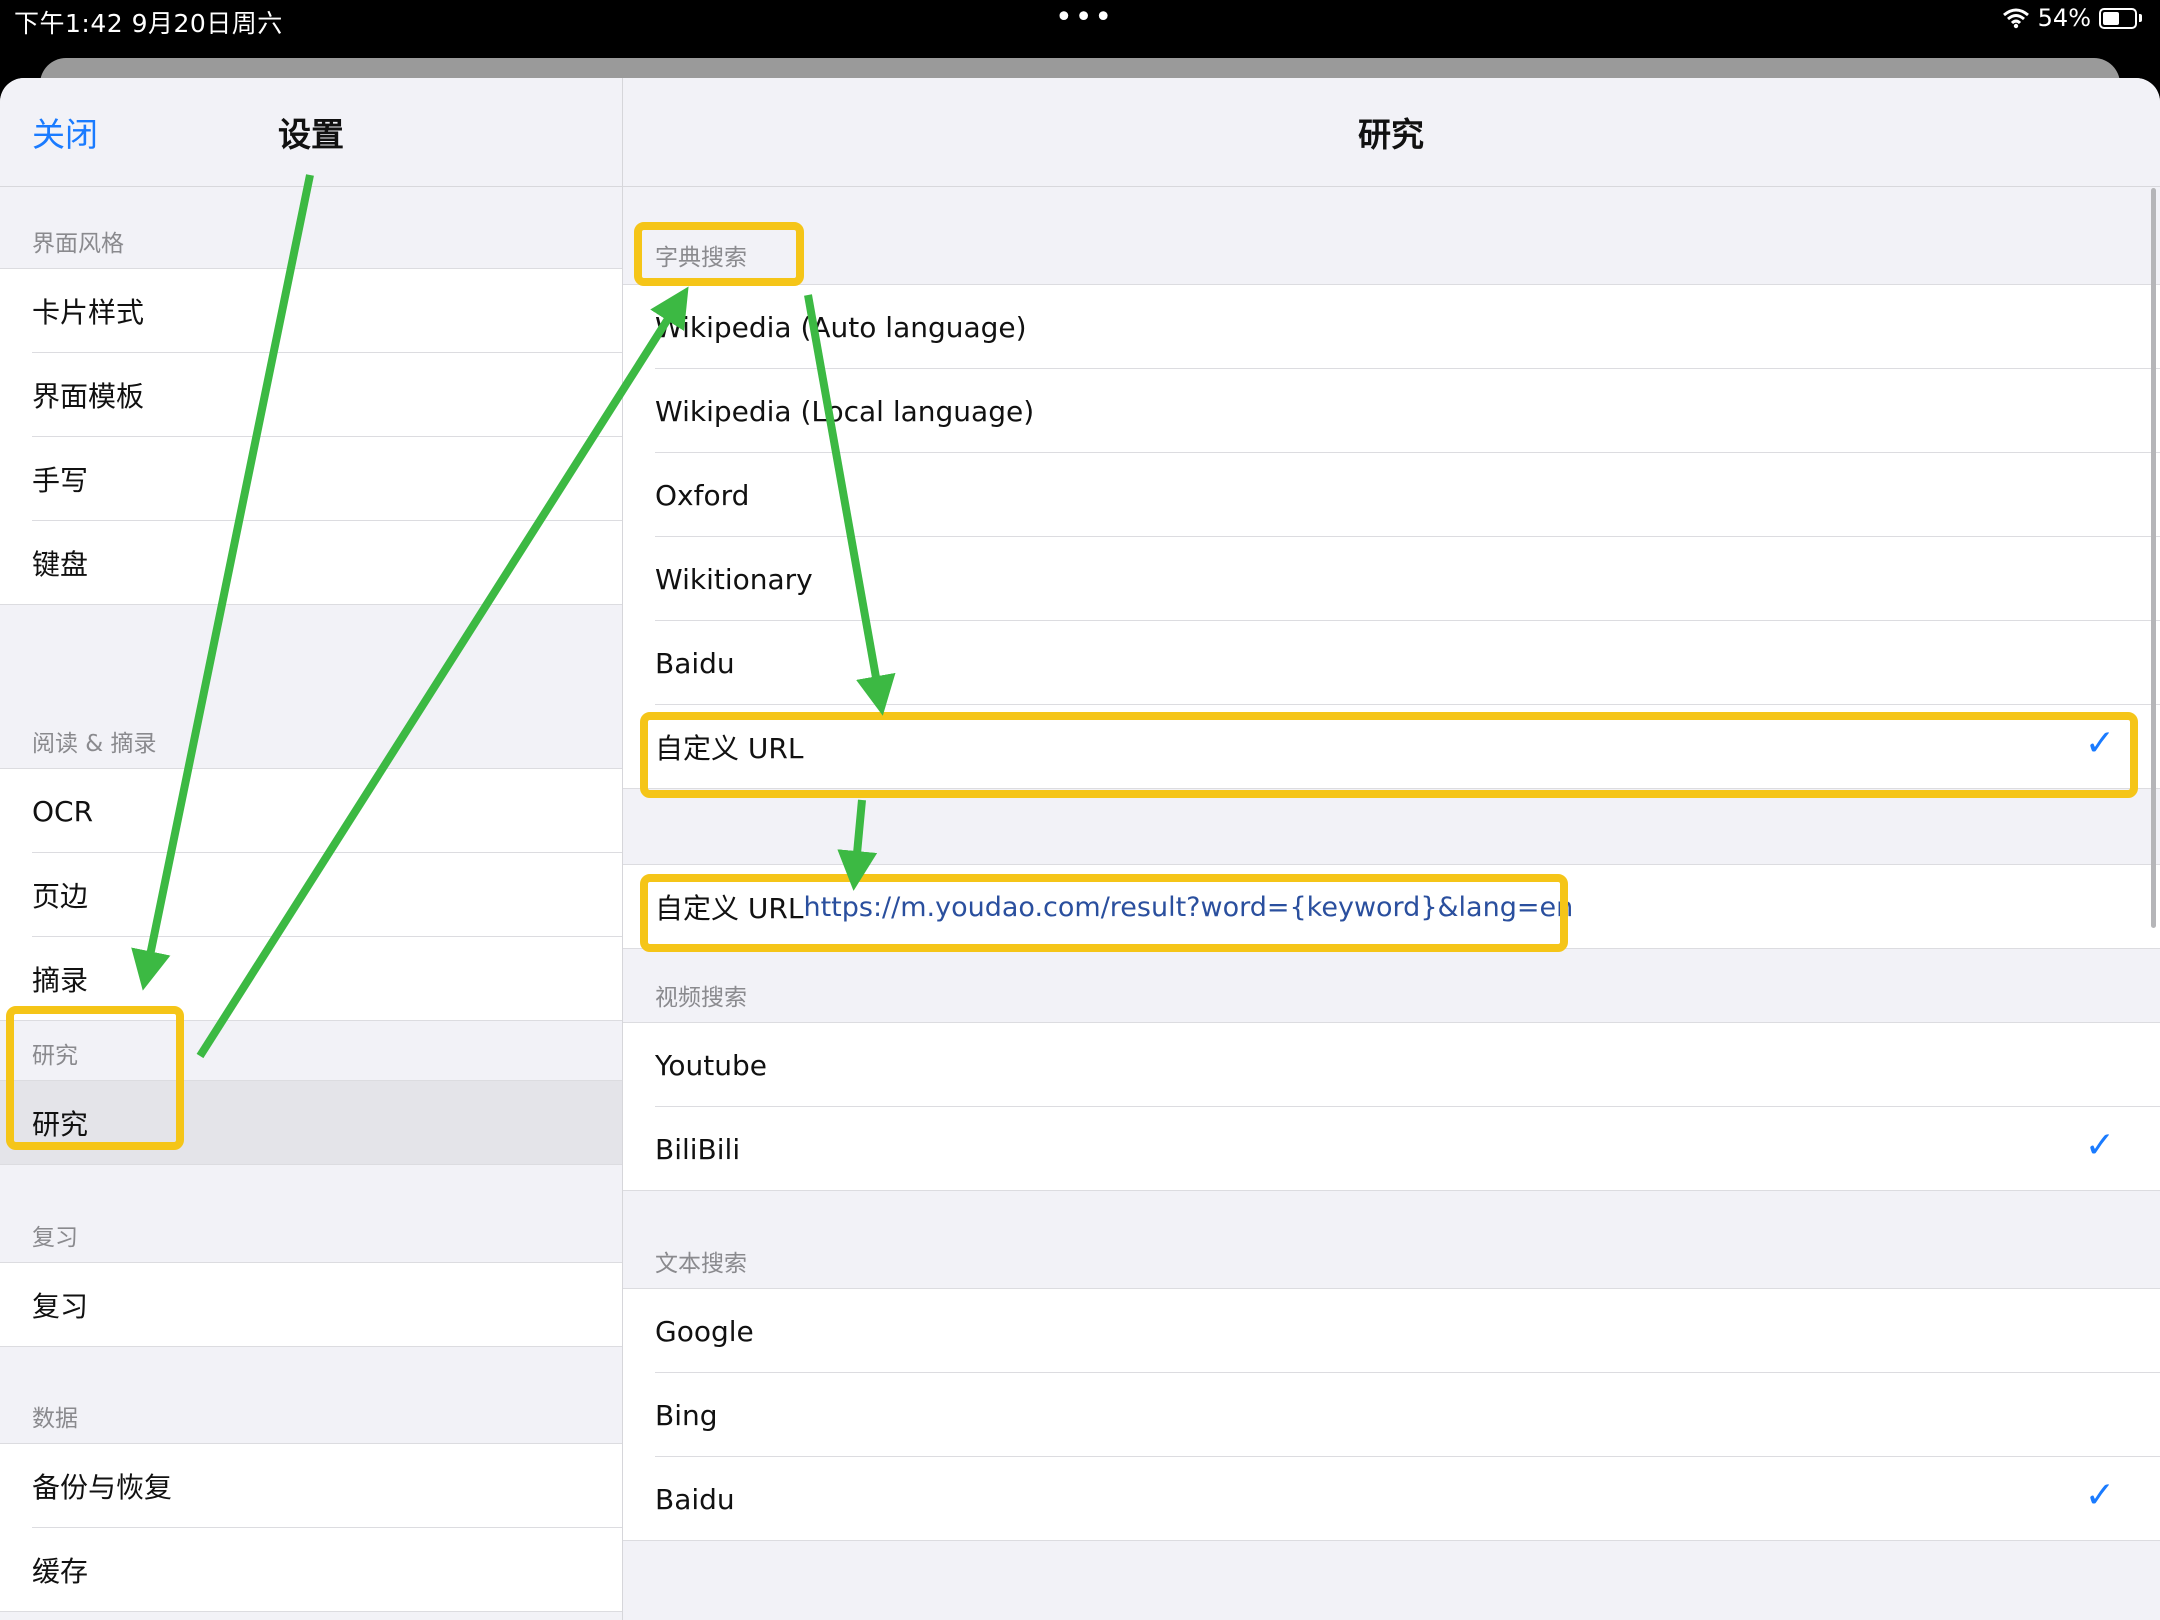 Image resolution: width=2160 pixels, height=1620 pixels. Describe the element at coordinates (702, 495) in the screenshot. I see `option-label: Oxford` at that location.